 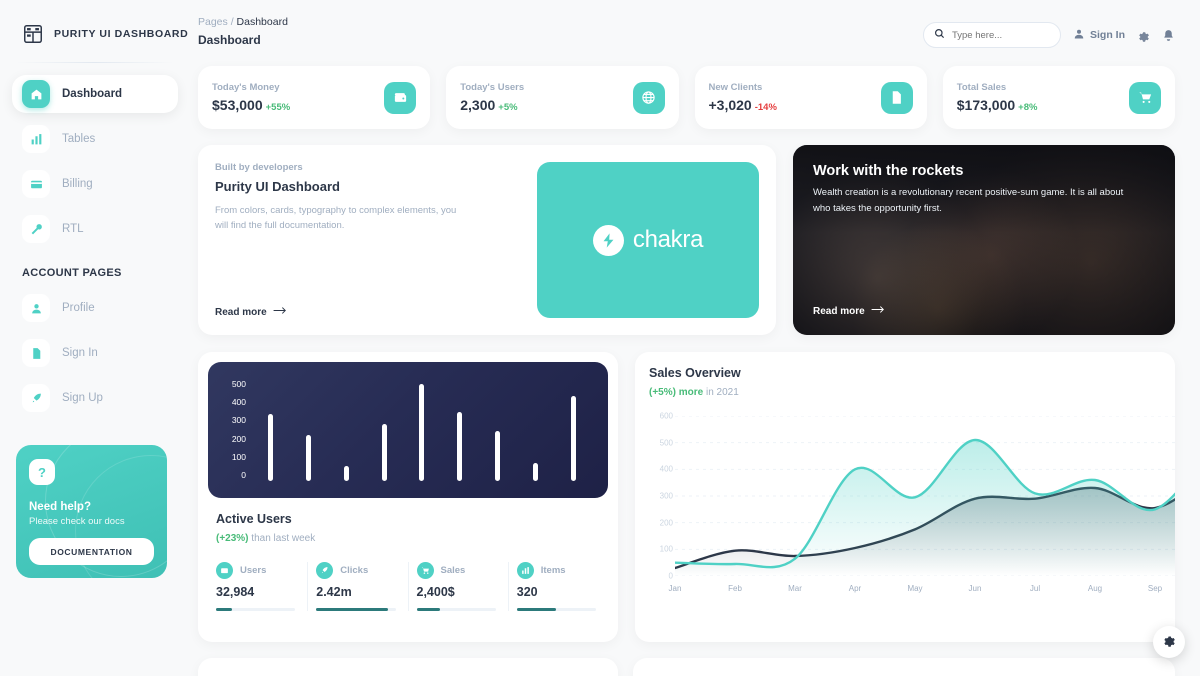 I want to click on wallet-icon, so click(x=224, y=570).